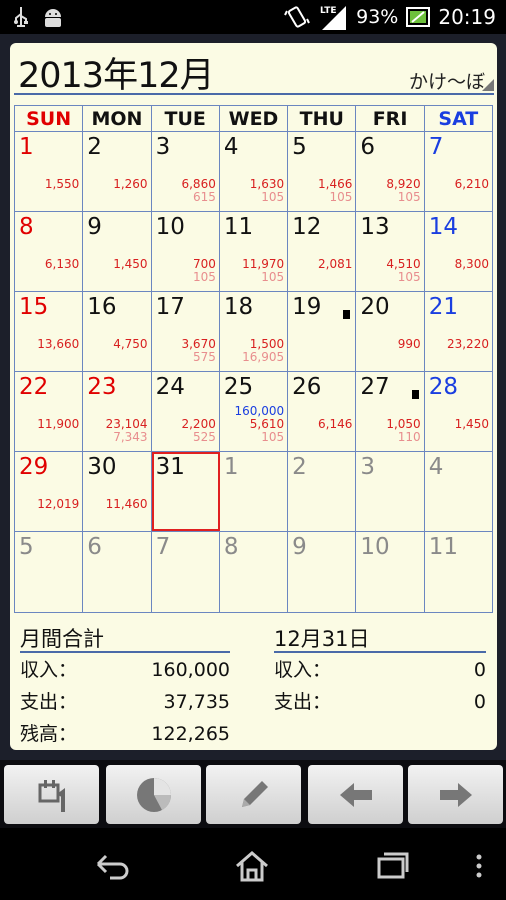  What do you see at coordinates (390, 491) in the screenshot?
I see `calendar-day-cell: 3` at bounding box center [390, 491].